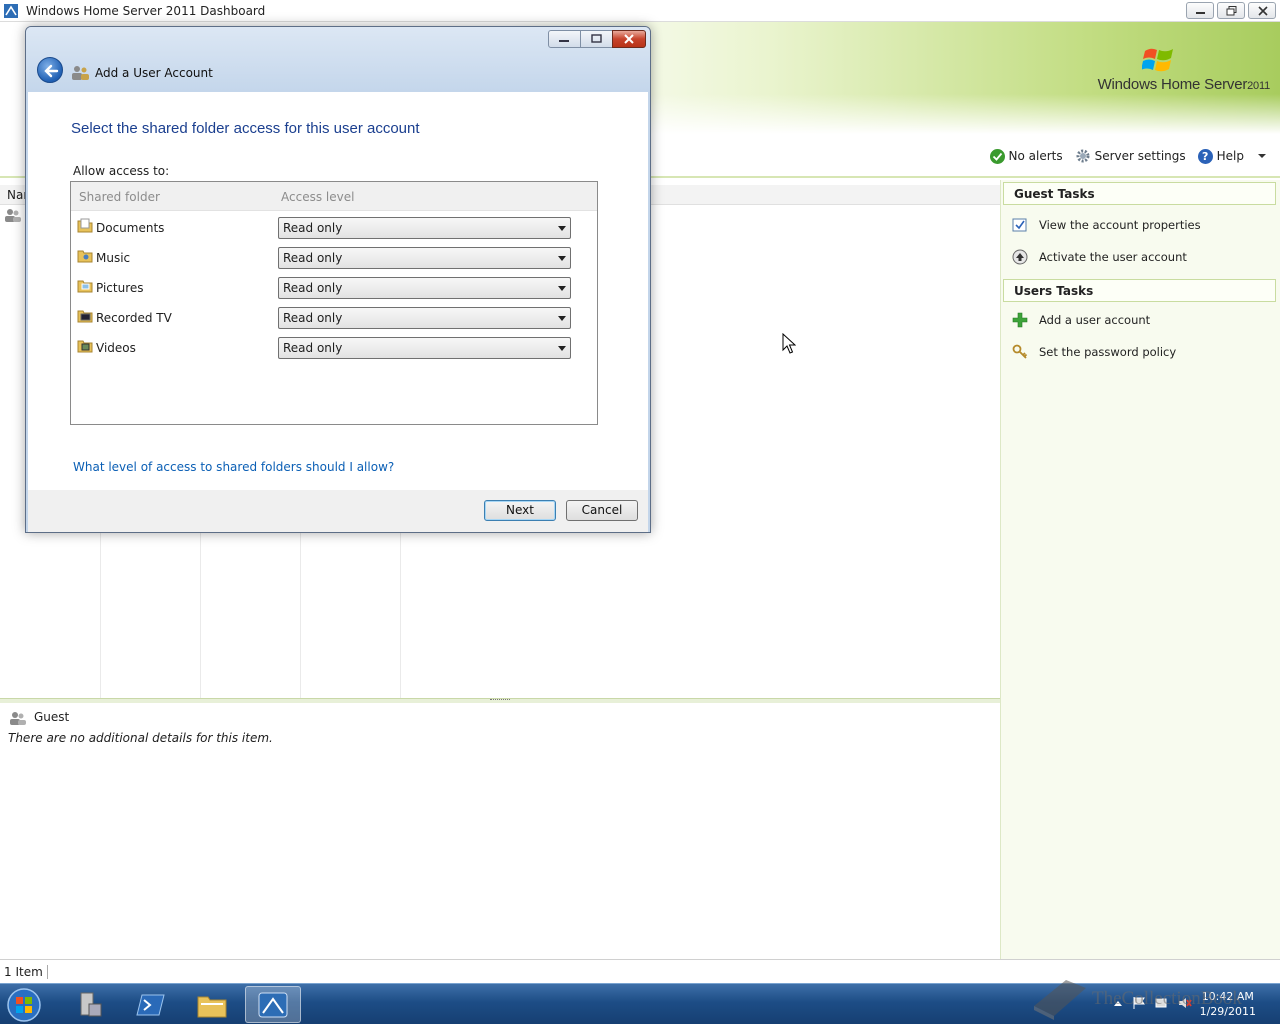 The image size is (1280, 1024). What do you see at coordinates (113, 258) in the screenshot?
I see `folder-name: Music` at bounding box center [113, 258].